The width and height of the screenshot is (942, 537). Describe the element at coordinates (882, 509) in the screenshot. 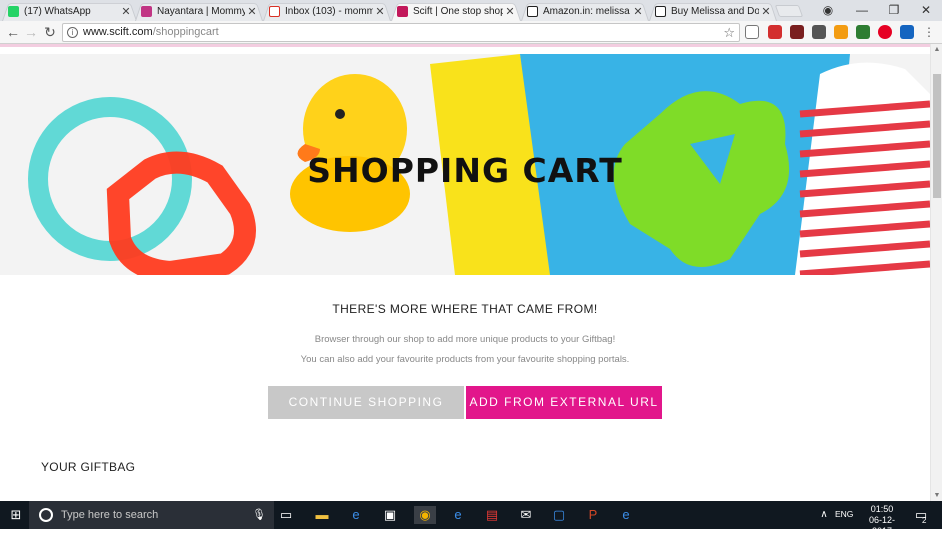

I see `clock-time: 01:50` at that location.